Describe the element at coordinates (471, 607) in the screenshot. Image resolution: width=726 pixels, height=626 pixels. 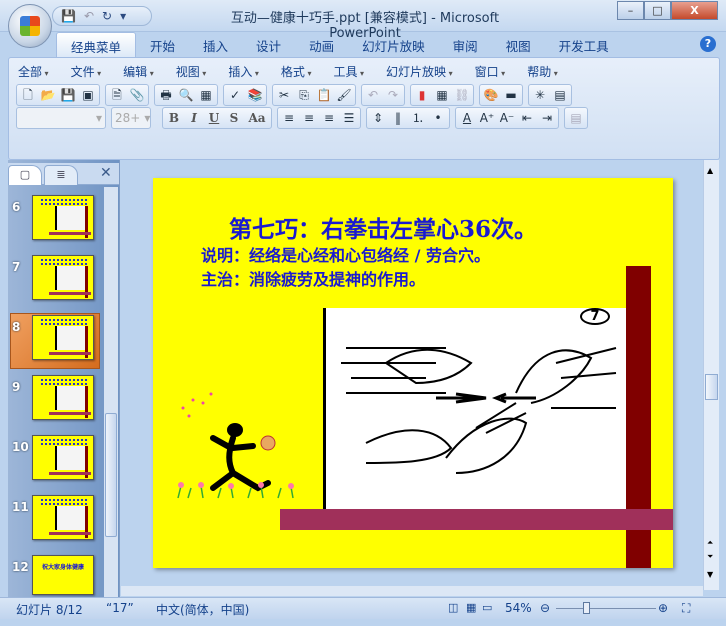
I see `slide-sorter-icon: ▦` at that location.